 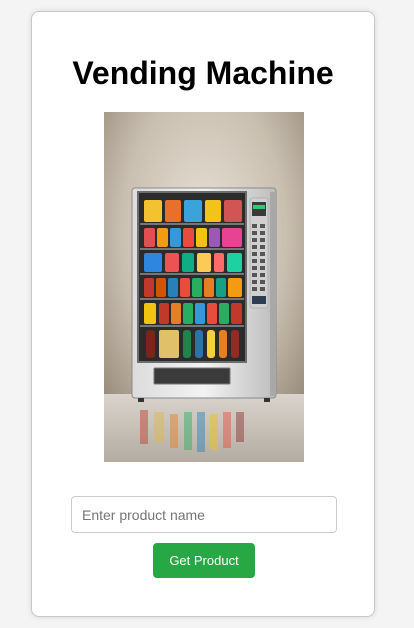 What do you see at coordinates (204, 514) in the screenshot?
I see `product-name-input` at bounding box center [204, 514].